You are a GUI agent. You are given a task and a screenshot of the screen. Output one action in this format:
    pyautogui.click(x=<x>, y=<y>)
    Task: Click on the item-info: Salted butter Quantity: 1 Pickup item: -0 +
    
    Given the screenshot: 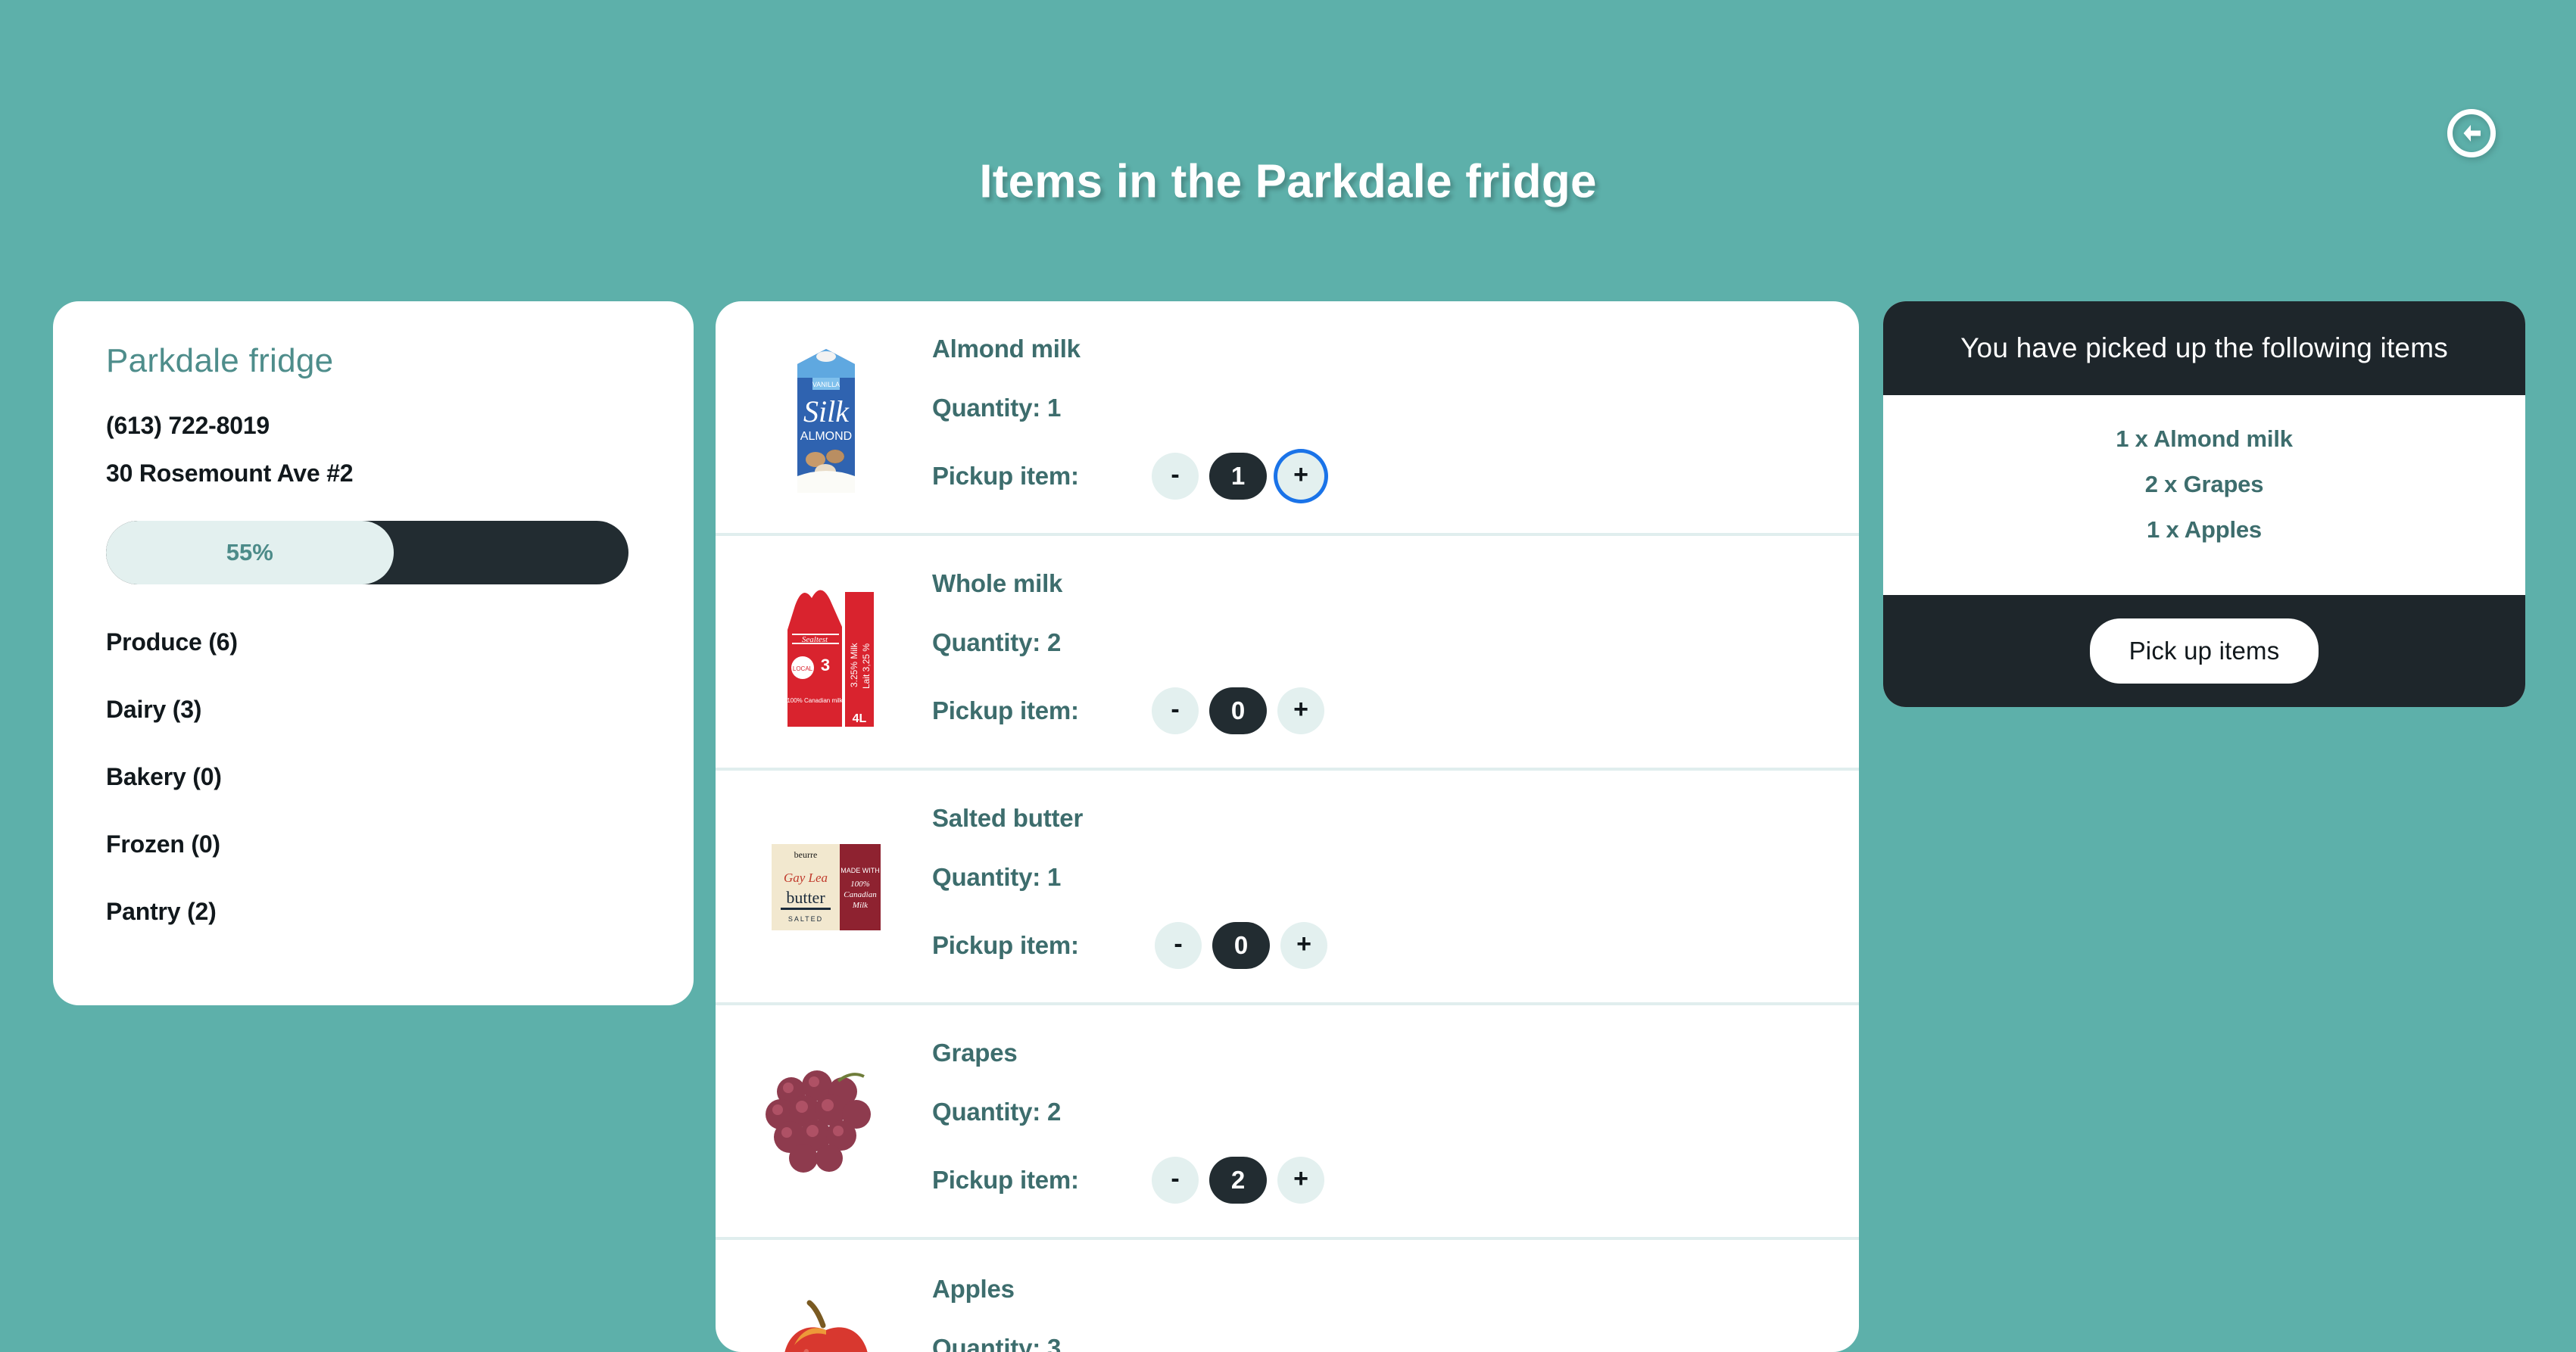 What is the action you would take?
    pyautogui.click(x=1374, y=887)
    